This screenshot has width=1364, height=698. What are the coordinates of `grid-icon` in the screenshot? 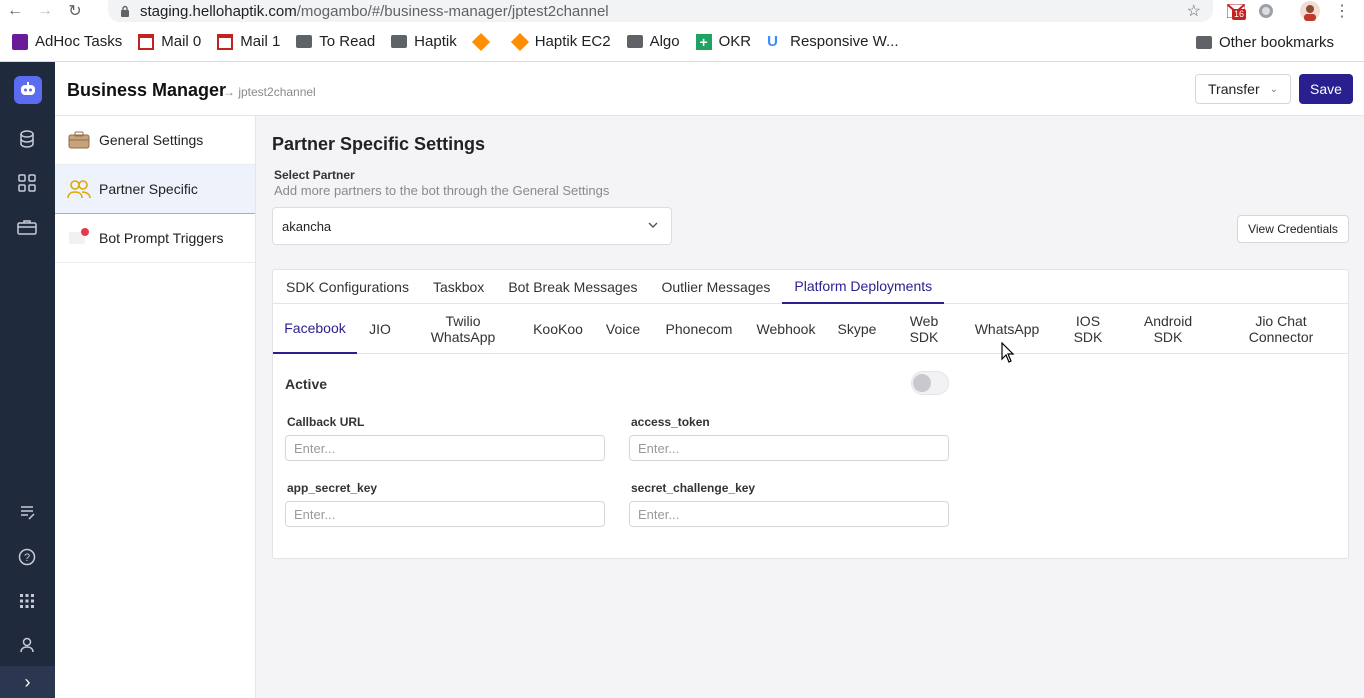 It's located at (27, 183).